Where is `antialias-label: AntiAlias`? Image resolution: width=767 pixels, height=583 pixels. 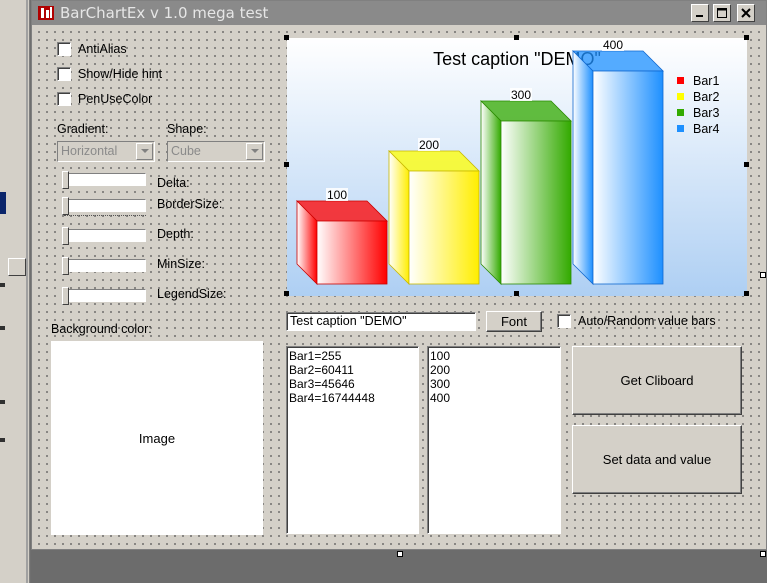 antialias-label: AntiAlias is located at coordinates (102, 49).